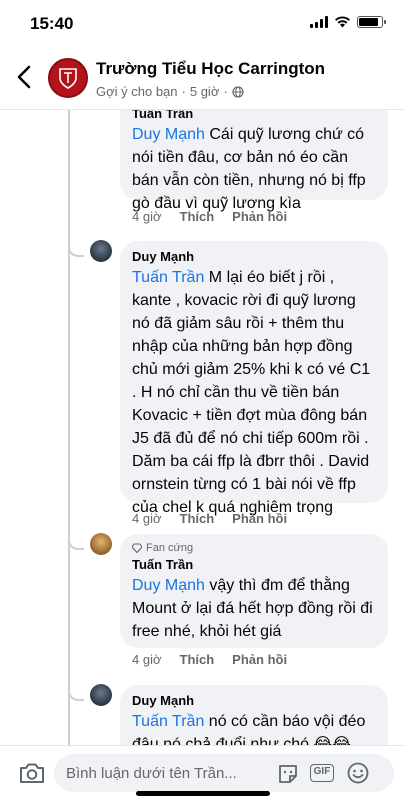  What do you see at coordinates (358, 773) in the screenshot?
I see `emoji-icon` at bounding box center [358, 773].